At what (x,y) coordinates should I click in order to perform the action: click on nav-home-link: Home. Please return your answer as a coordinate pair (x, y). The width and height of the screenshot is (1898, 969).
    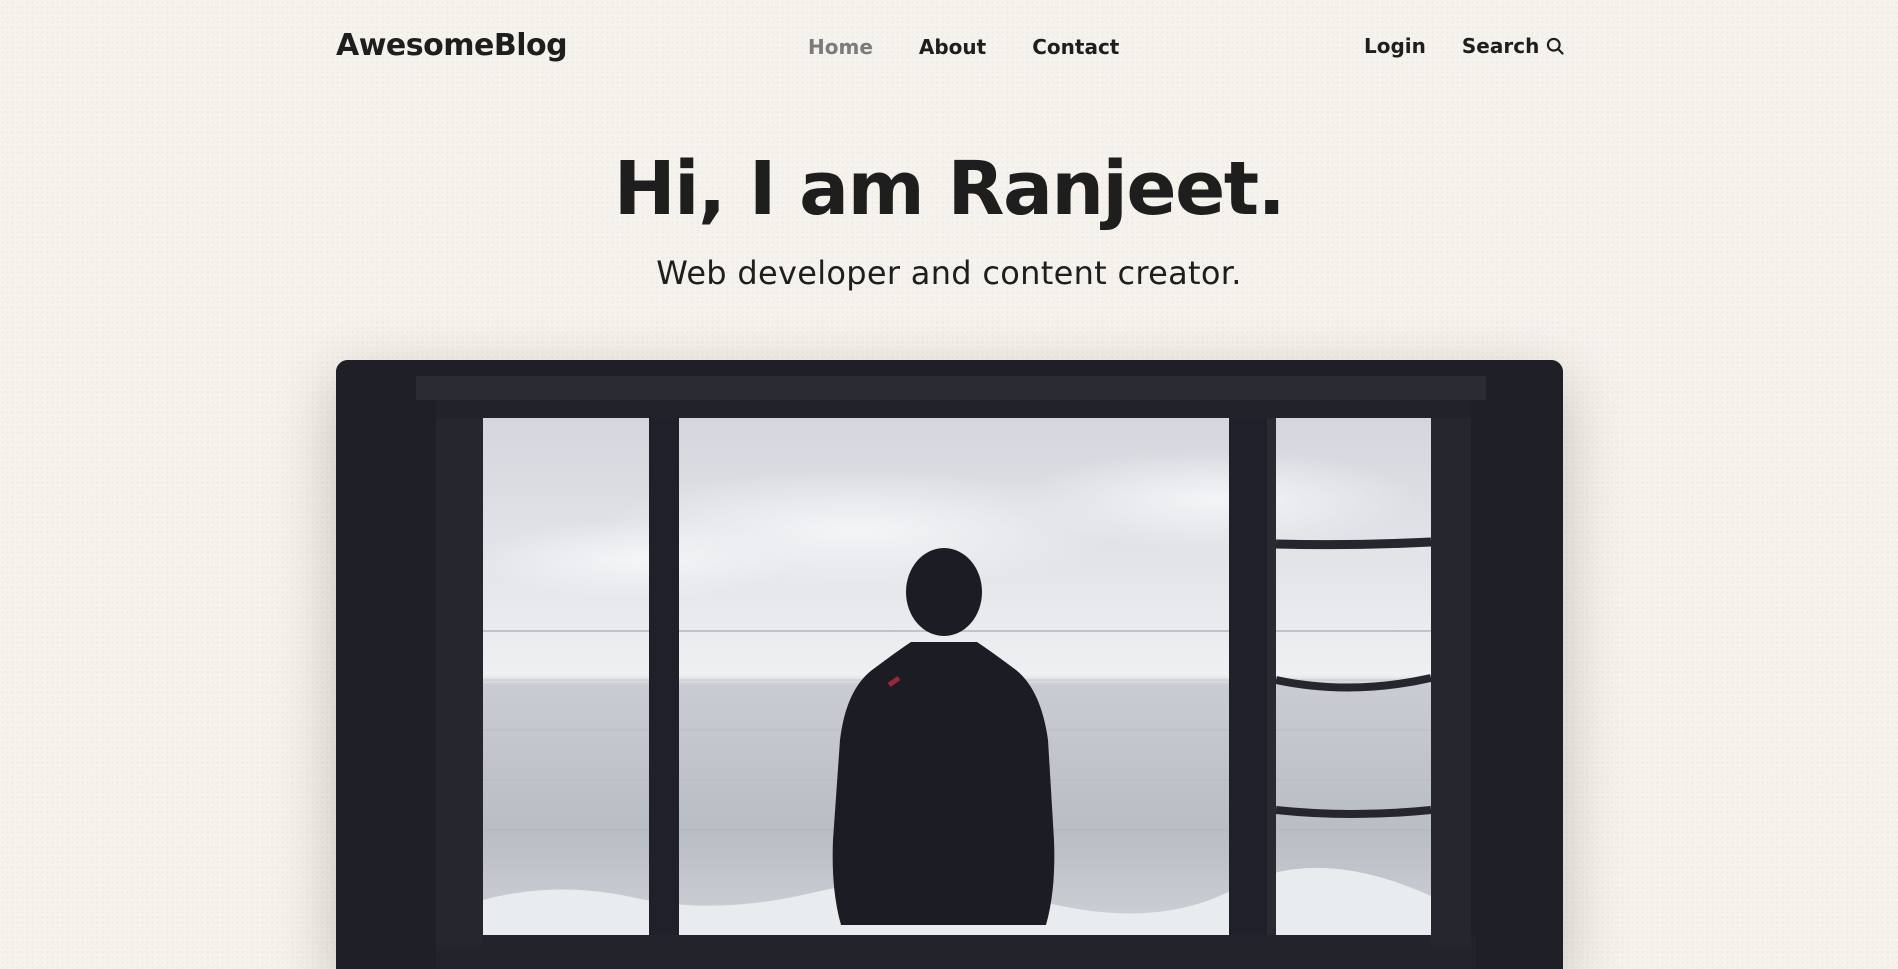
    Looking at the image, I should click on (840, 47).